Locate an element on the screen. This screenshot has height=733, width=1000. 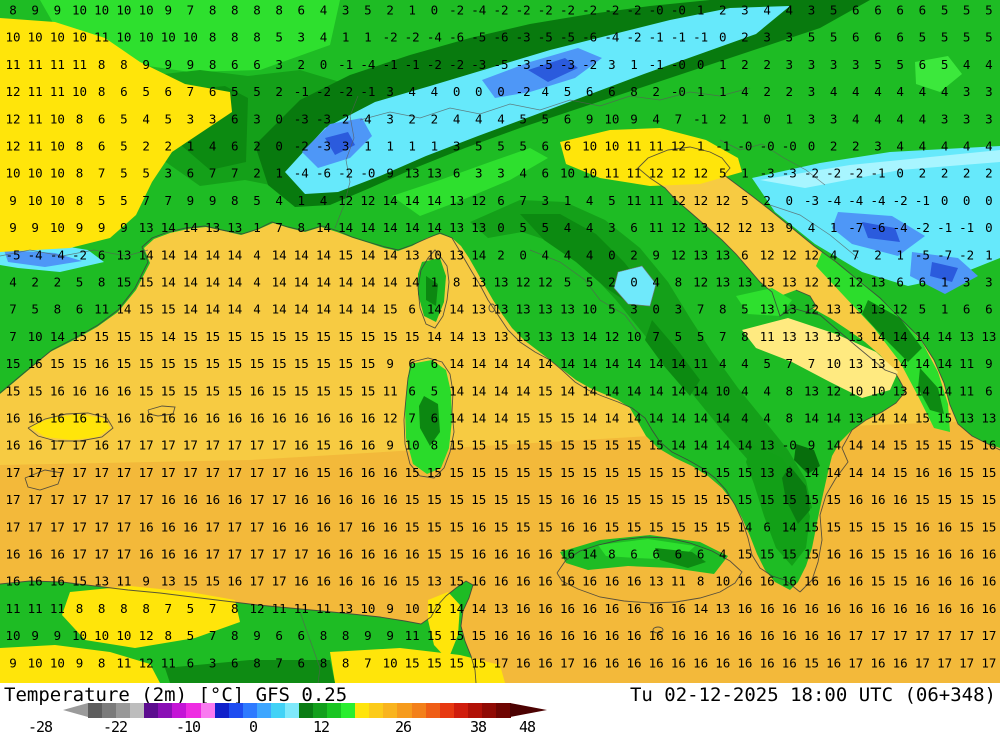
svg-text: -7 is located at coordinates (855, 227).